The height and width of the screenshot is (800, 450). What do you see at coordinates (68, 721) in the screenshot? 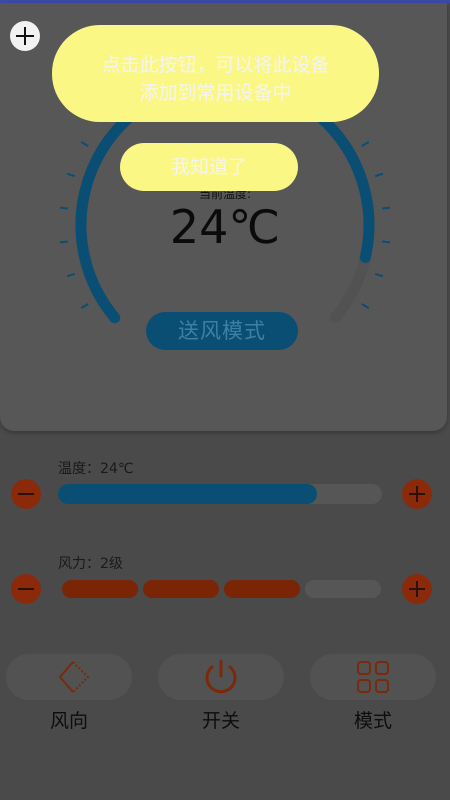
I see `wind-direction-label: 风向` at bounding box center [68, 721].